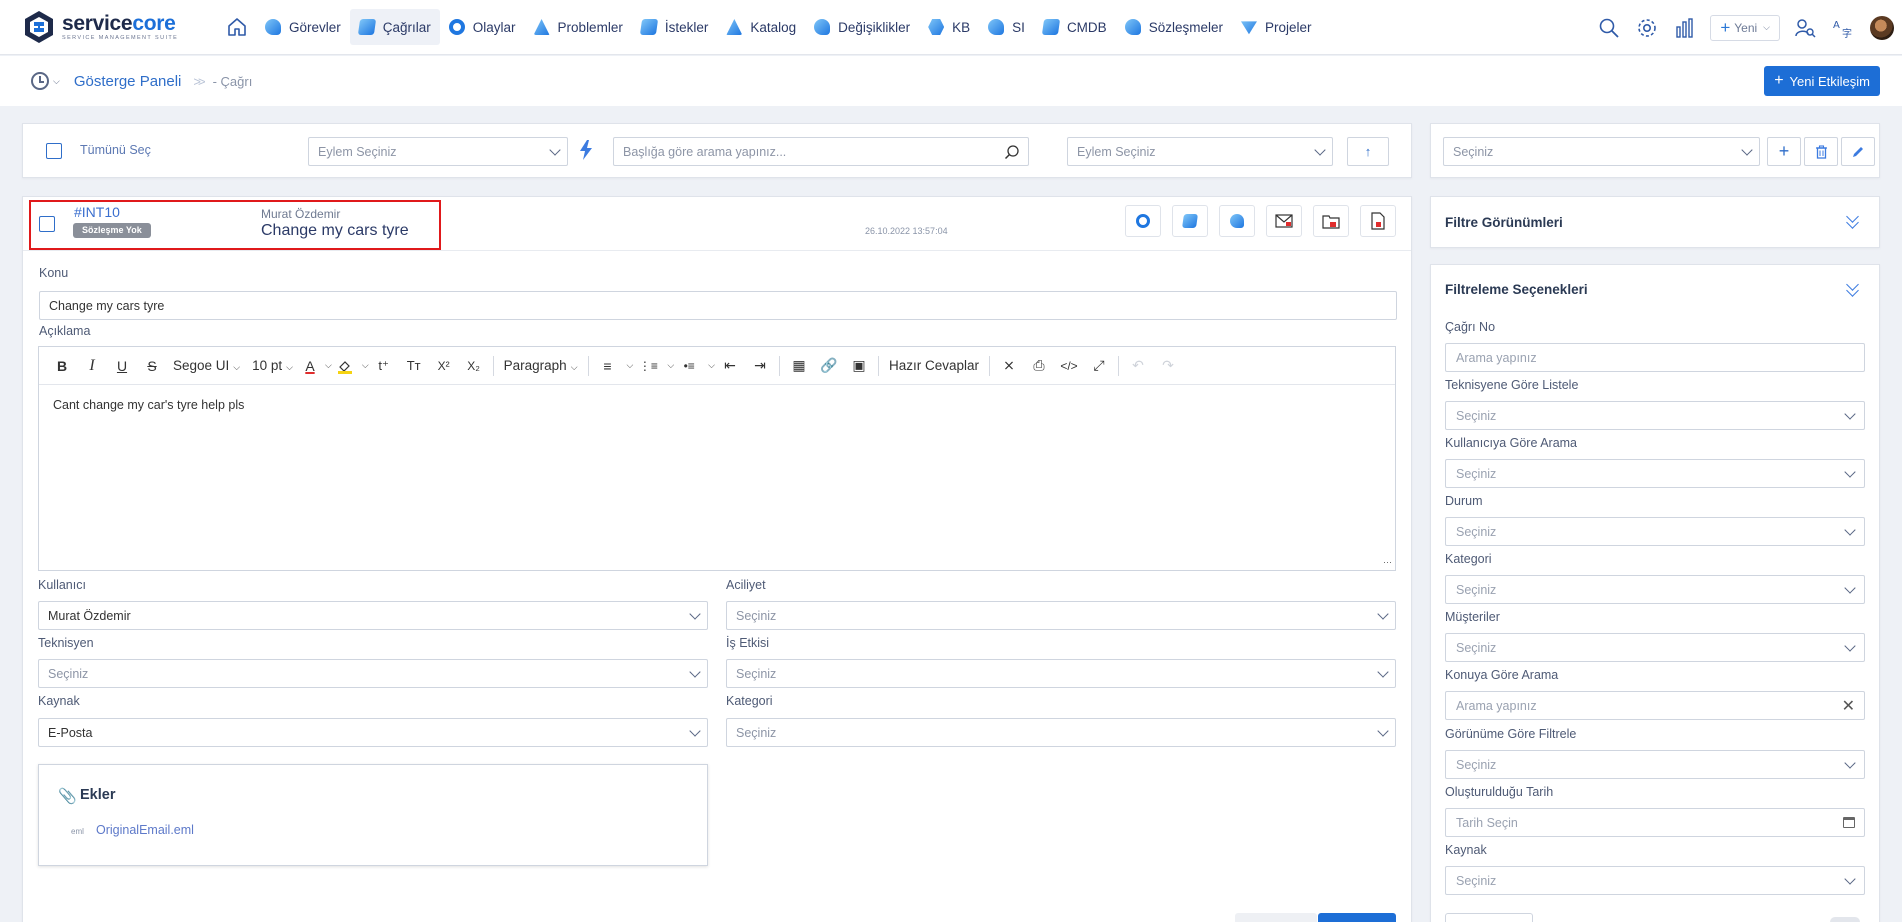 This screenshot has width=1902, height=922. I want to click on si-action-button, so click(1237, 221).